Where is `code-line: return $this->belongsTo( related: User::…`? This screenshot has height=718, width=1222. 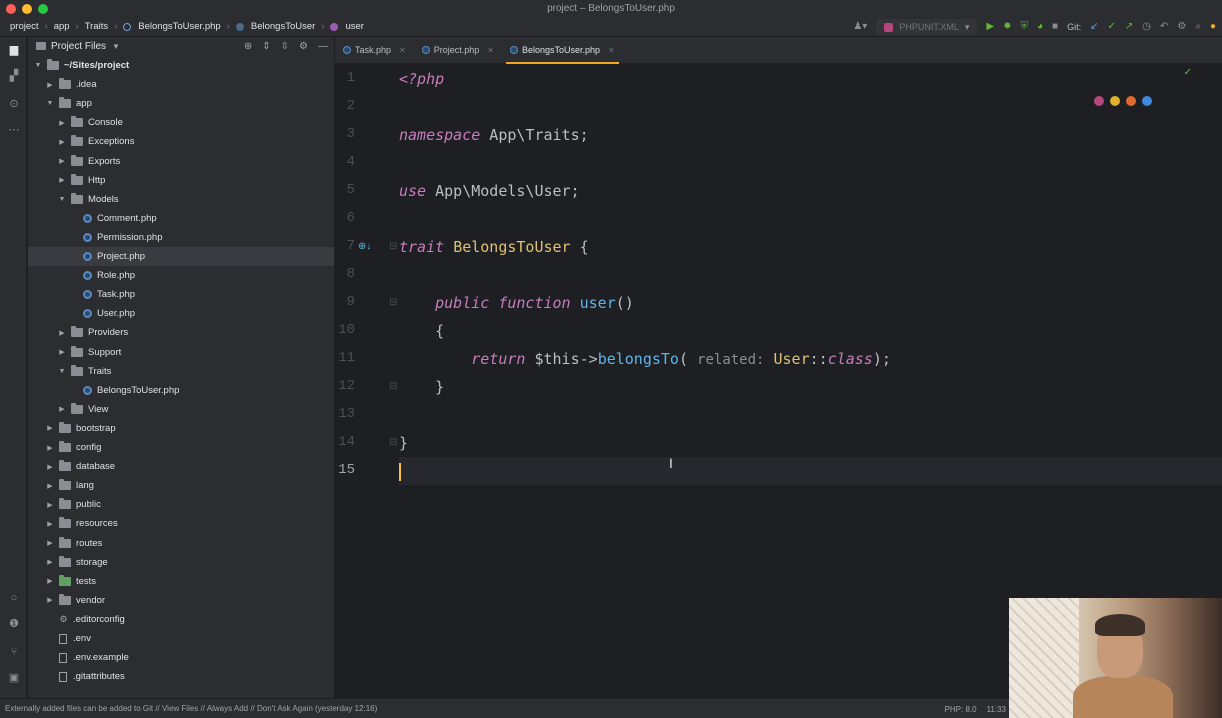
code-line: return $this->belongsTo( related: User::… is located at coordinates (810, 359).